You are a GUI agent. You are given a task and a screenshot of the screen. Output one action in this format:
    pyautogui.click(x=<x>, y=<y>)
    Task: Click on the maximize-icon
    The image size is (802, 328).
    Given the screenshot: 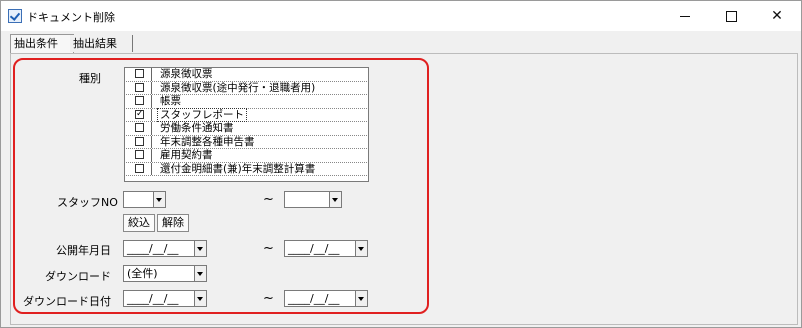 What is the action you would take?
    pyautogui.click(x=731, y=16)
    